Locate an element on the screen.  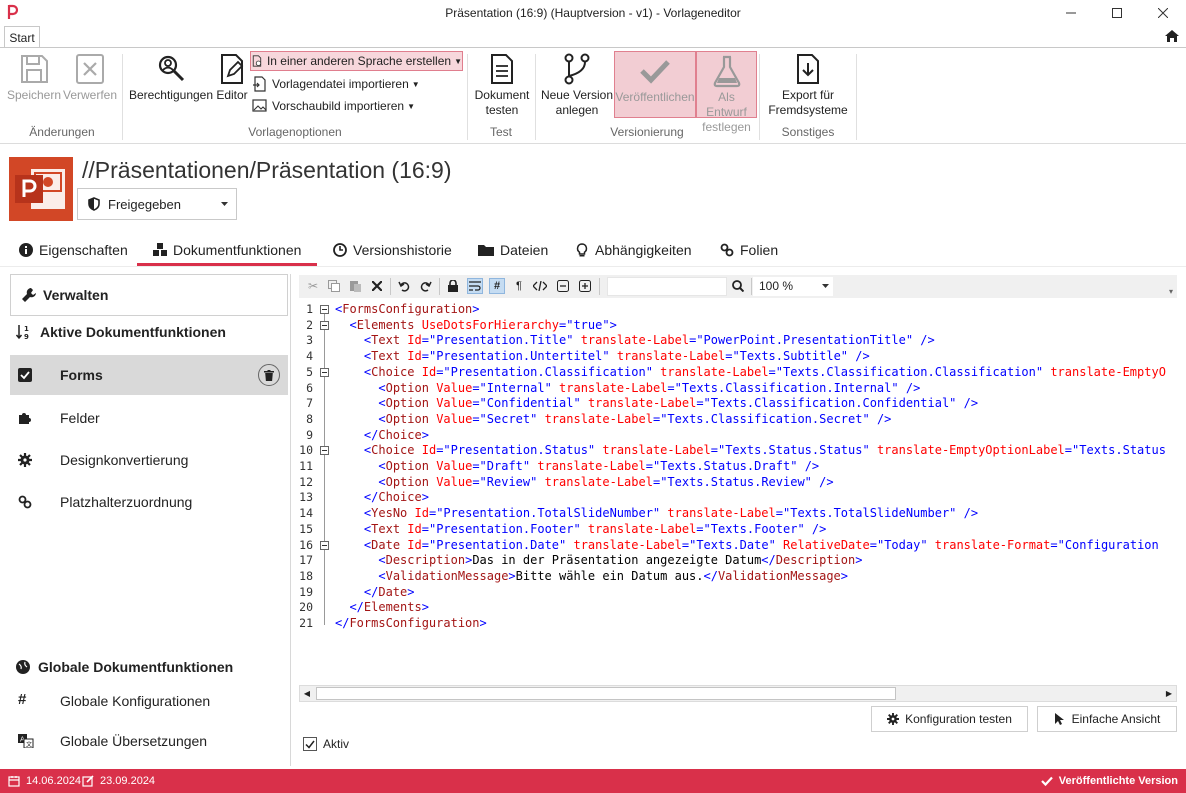
editor-button: Editor is located at coordinates (232, 77).